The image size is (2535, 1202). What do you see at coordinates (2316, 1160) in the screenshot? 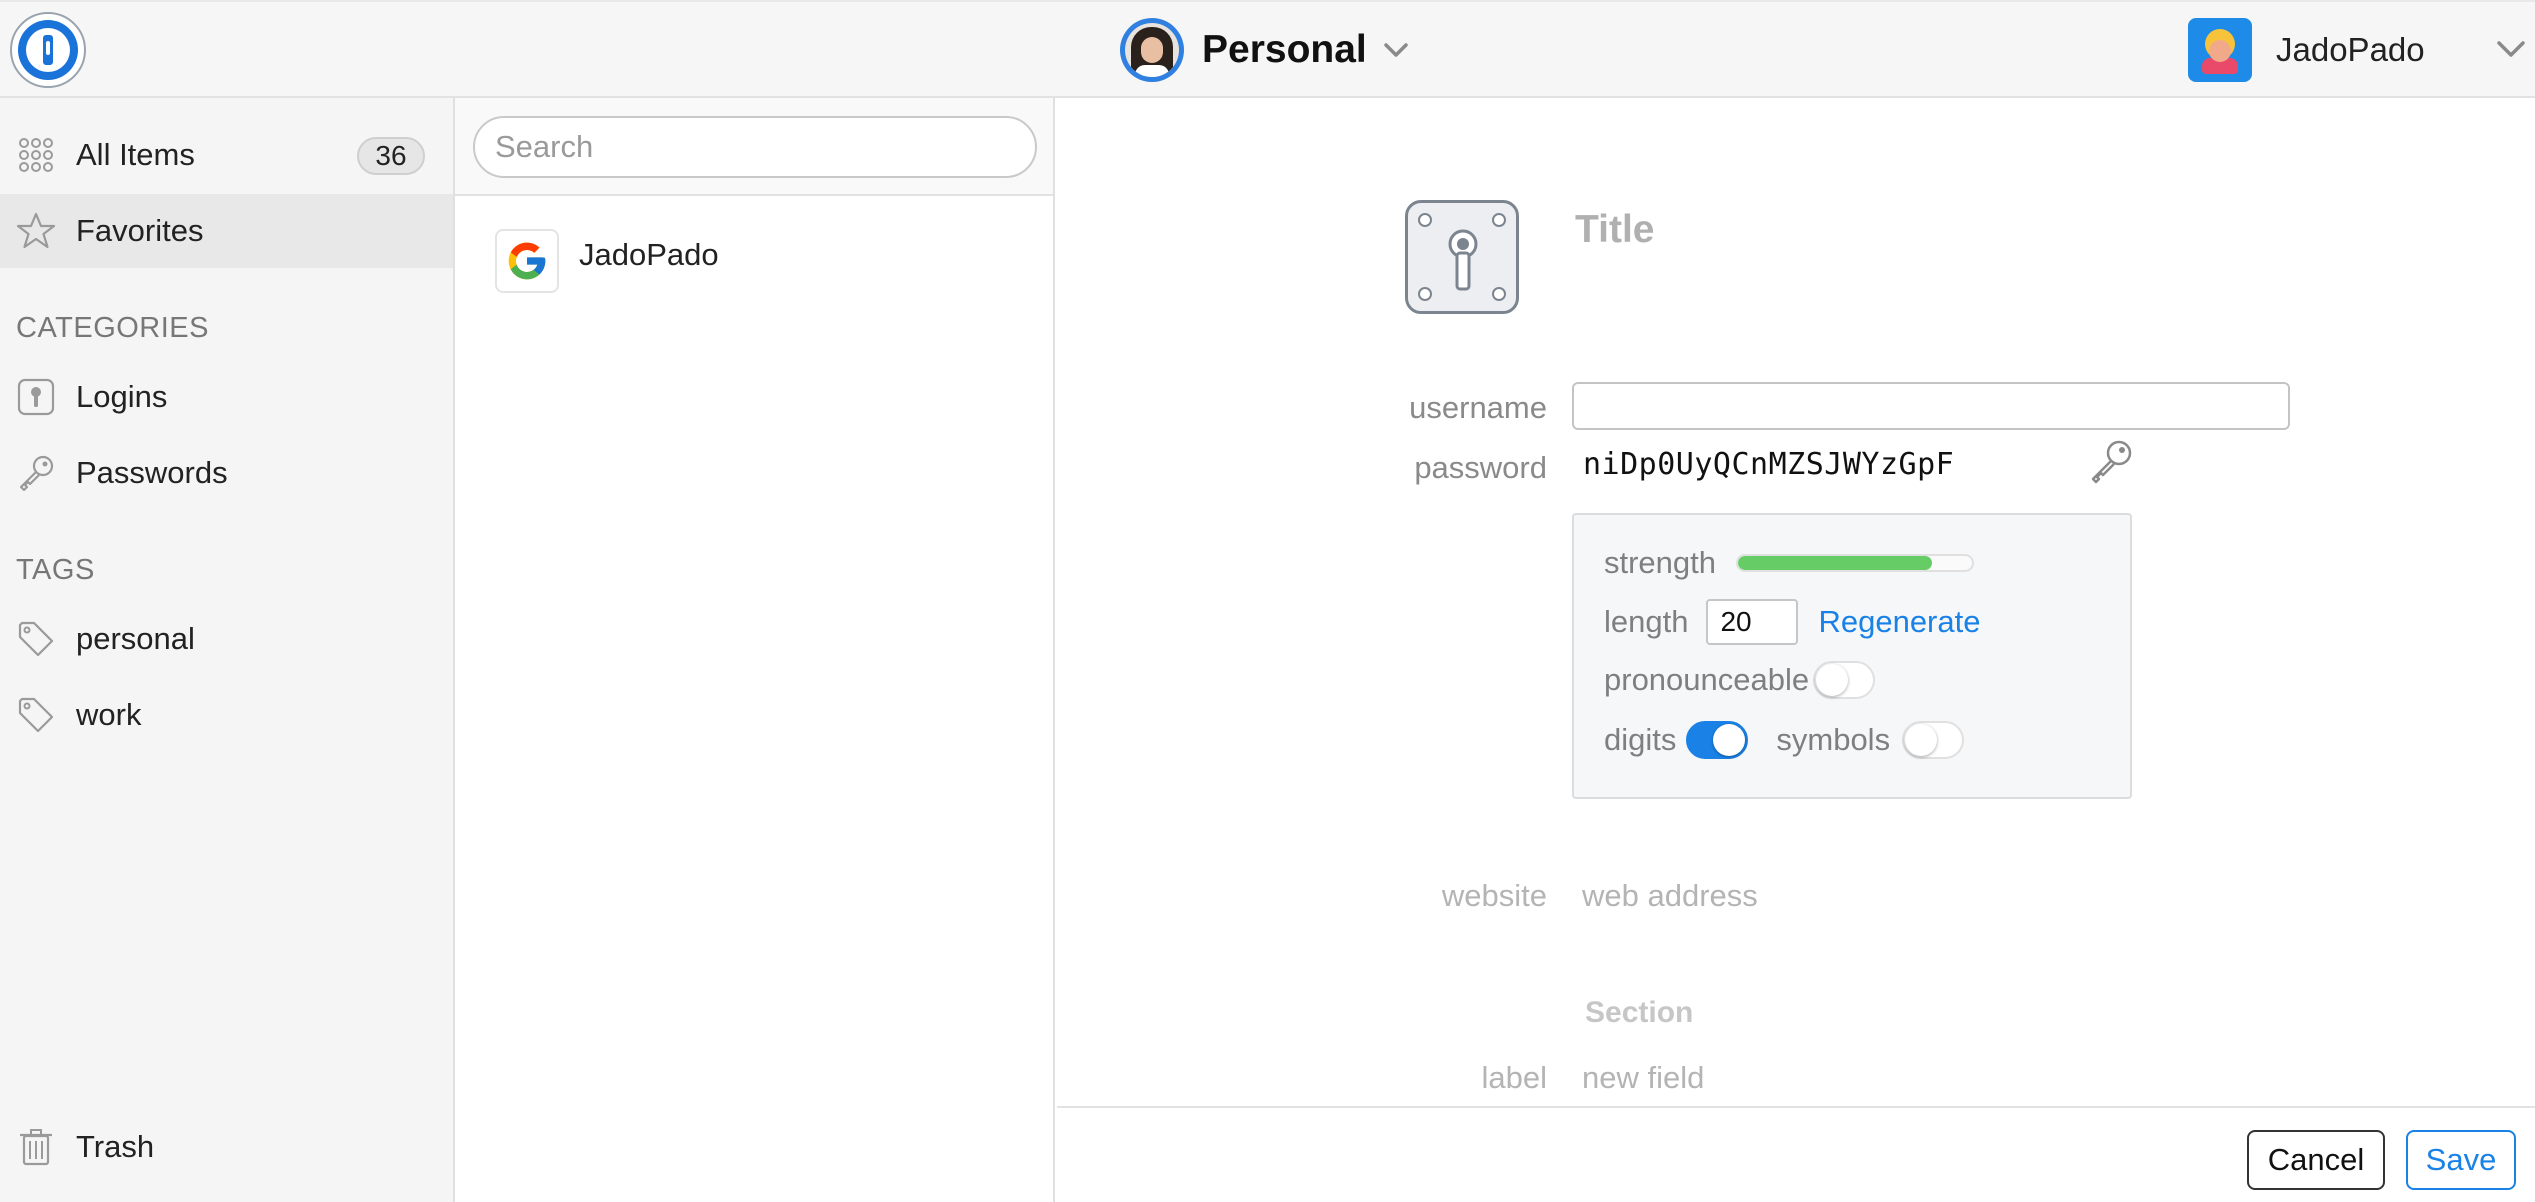
I see `cancel-button: Cancel` at bounding box center [2316, 1160].